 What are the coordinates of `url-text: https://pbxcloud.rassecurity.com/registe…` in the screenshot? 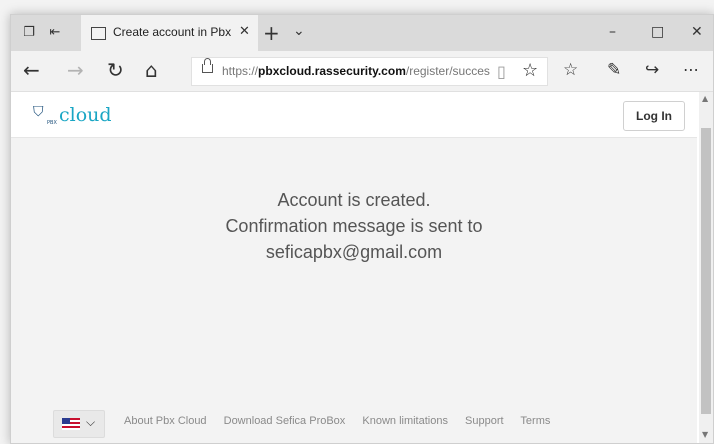 It's located at (356, 71).